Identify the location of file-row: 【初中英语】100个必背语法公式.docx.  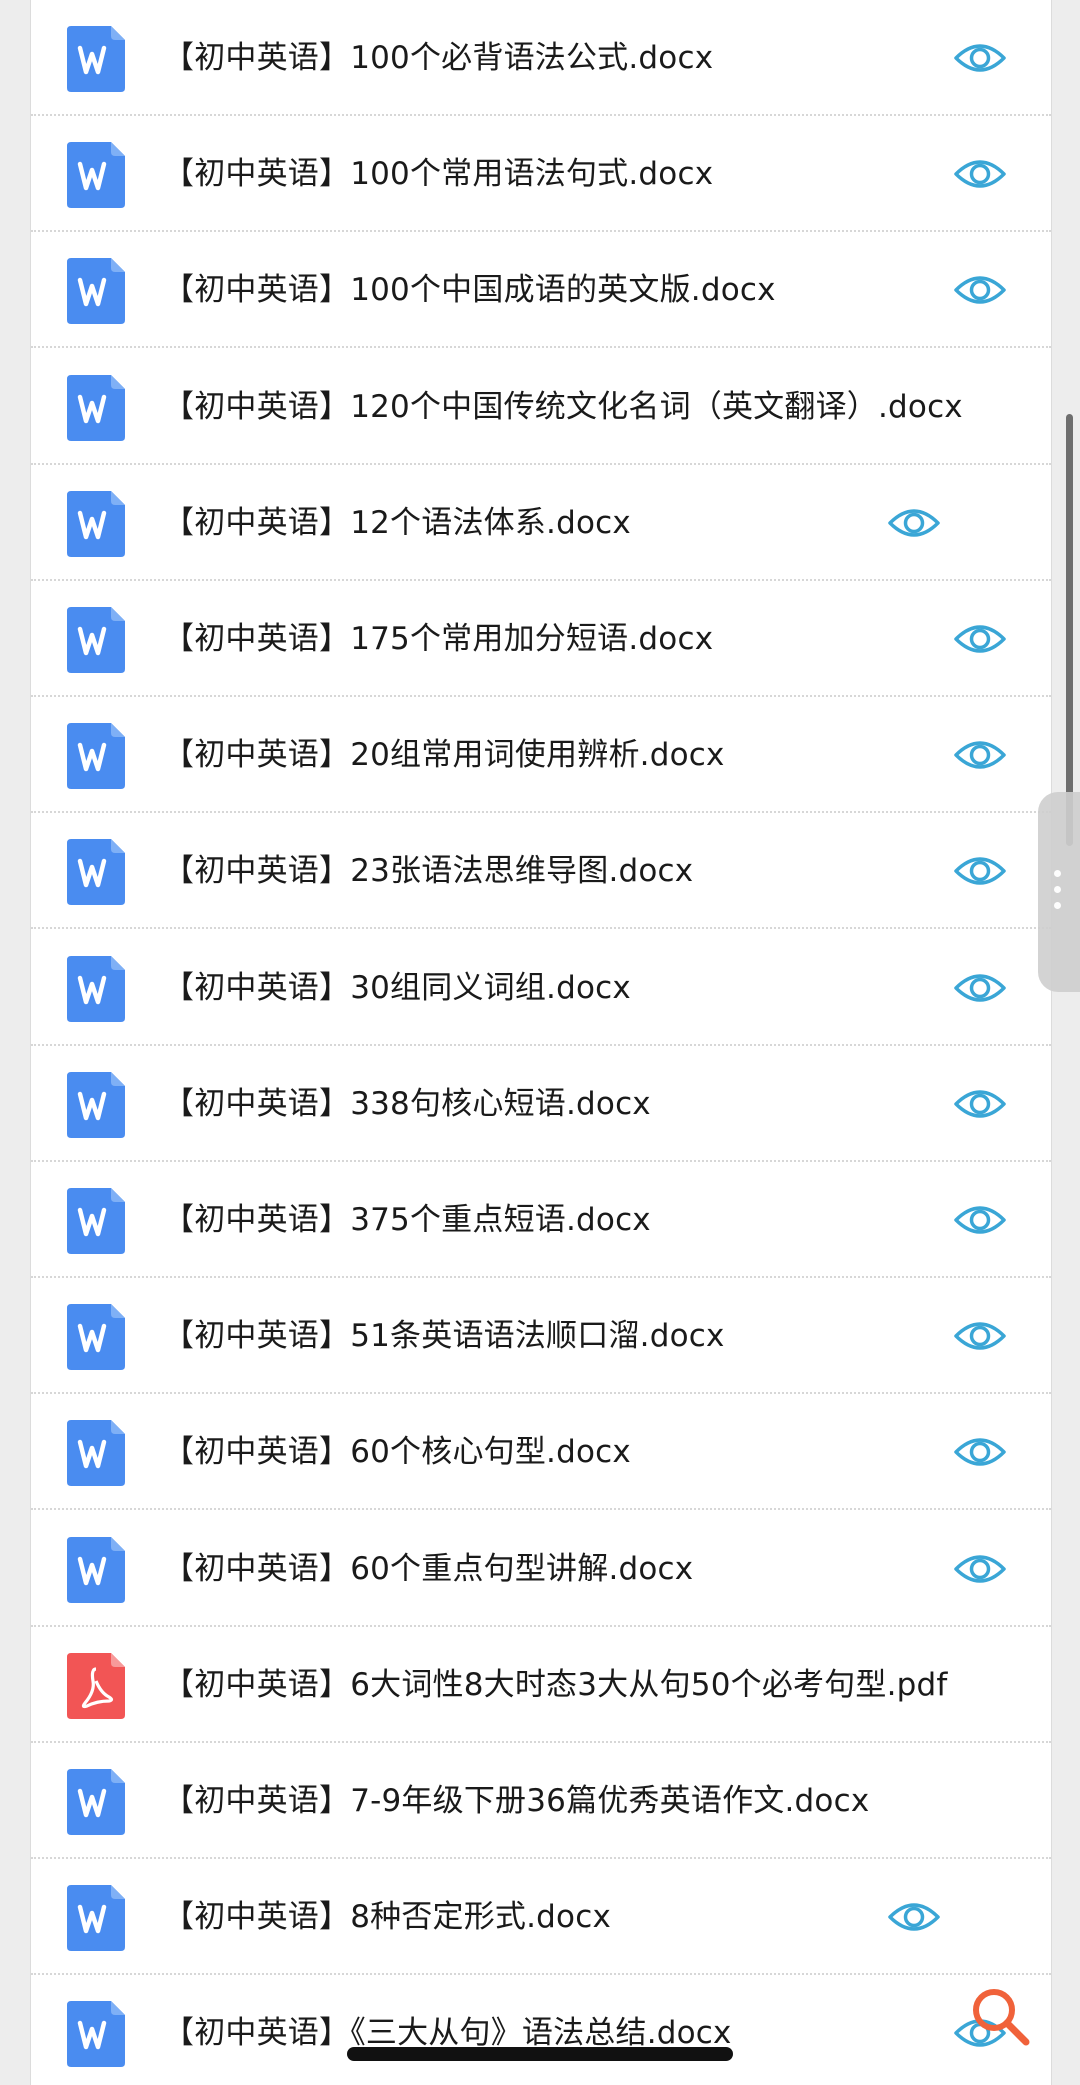
(541, 58).